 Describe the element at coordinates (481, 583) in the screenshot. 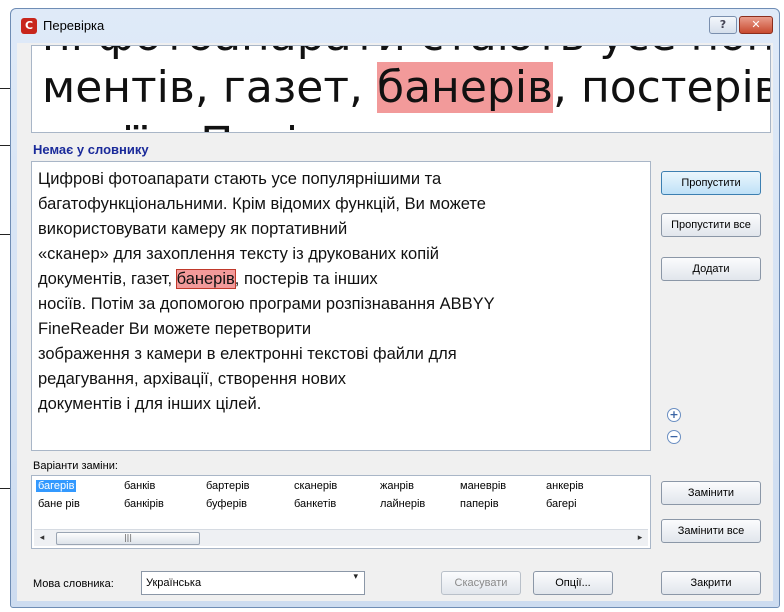

I see `cancel-button: Скасувати` at that location.